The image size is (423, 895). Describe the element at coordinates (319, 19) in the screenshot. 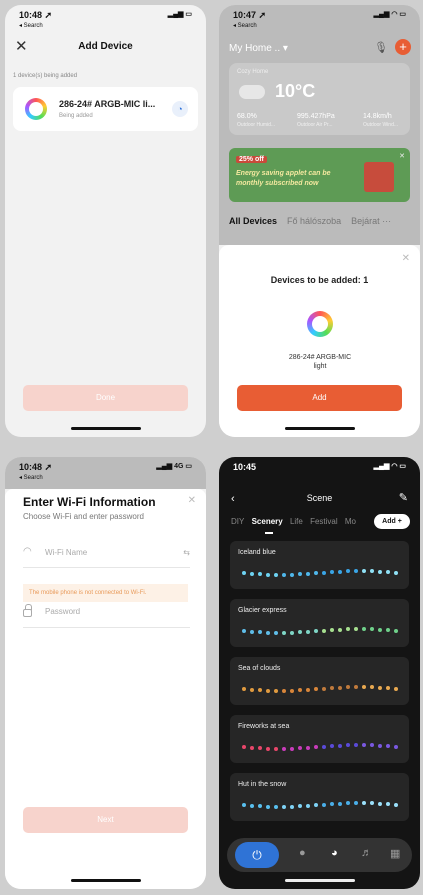

I see `status-bar: 10:47 ➚ ◂ Search ▂▄▆ ◠ ▭` at that location.